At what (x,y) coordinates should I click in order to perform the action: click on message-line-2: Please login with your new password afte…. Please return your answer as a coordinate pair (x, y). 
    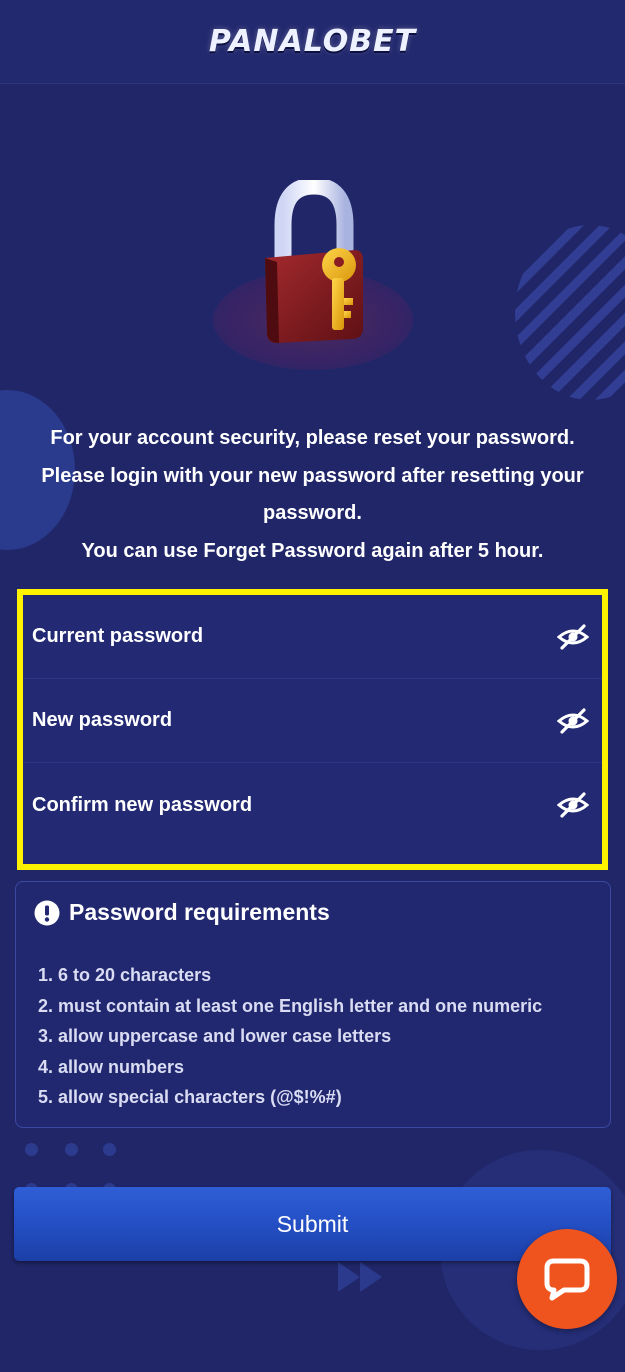
    Looking at the image, I should click on (312, 494).